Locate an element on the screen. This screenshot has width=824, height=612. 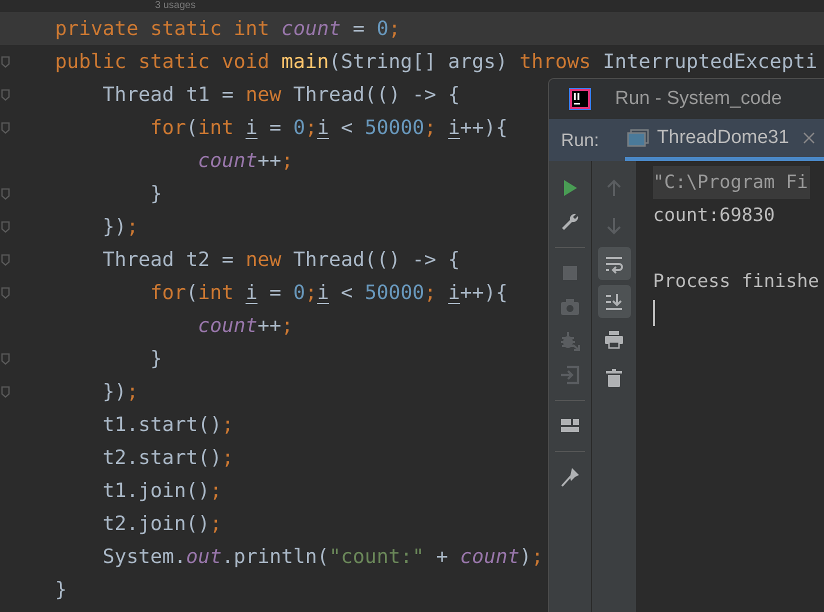
window-title: Run - System_code is located at coordinates (698, 98).